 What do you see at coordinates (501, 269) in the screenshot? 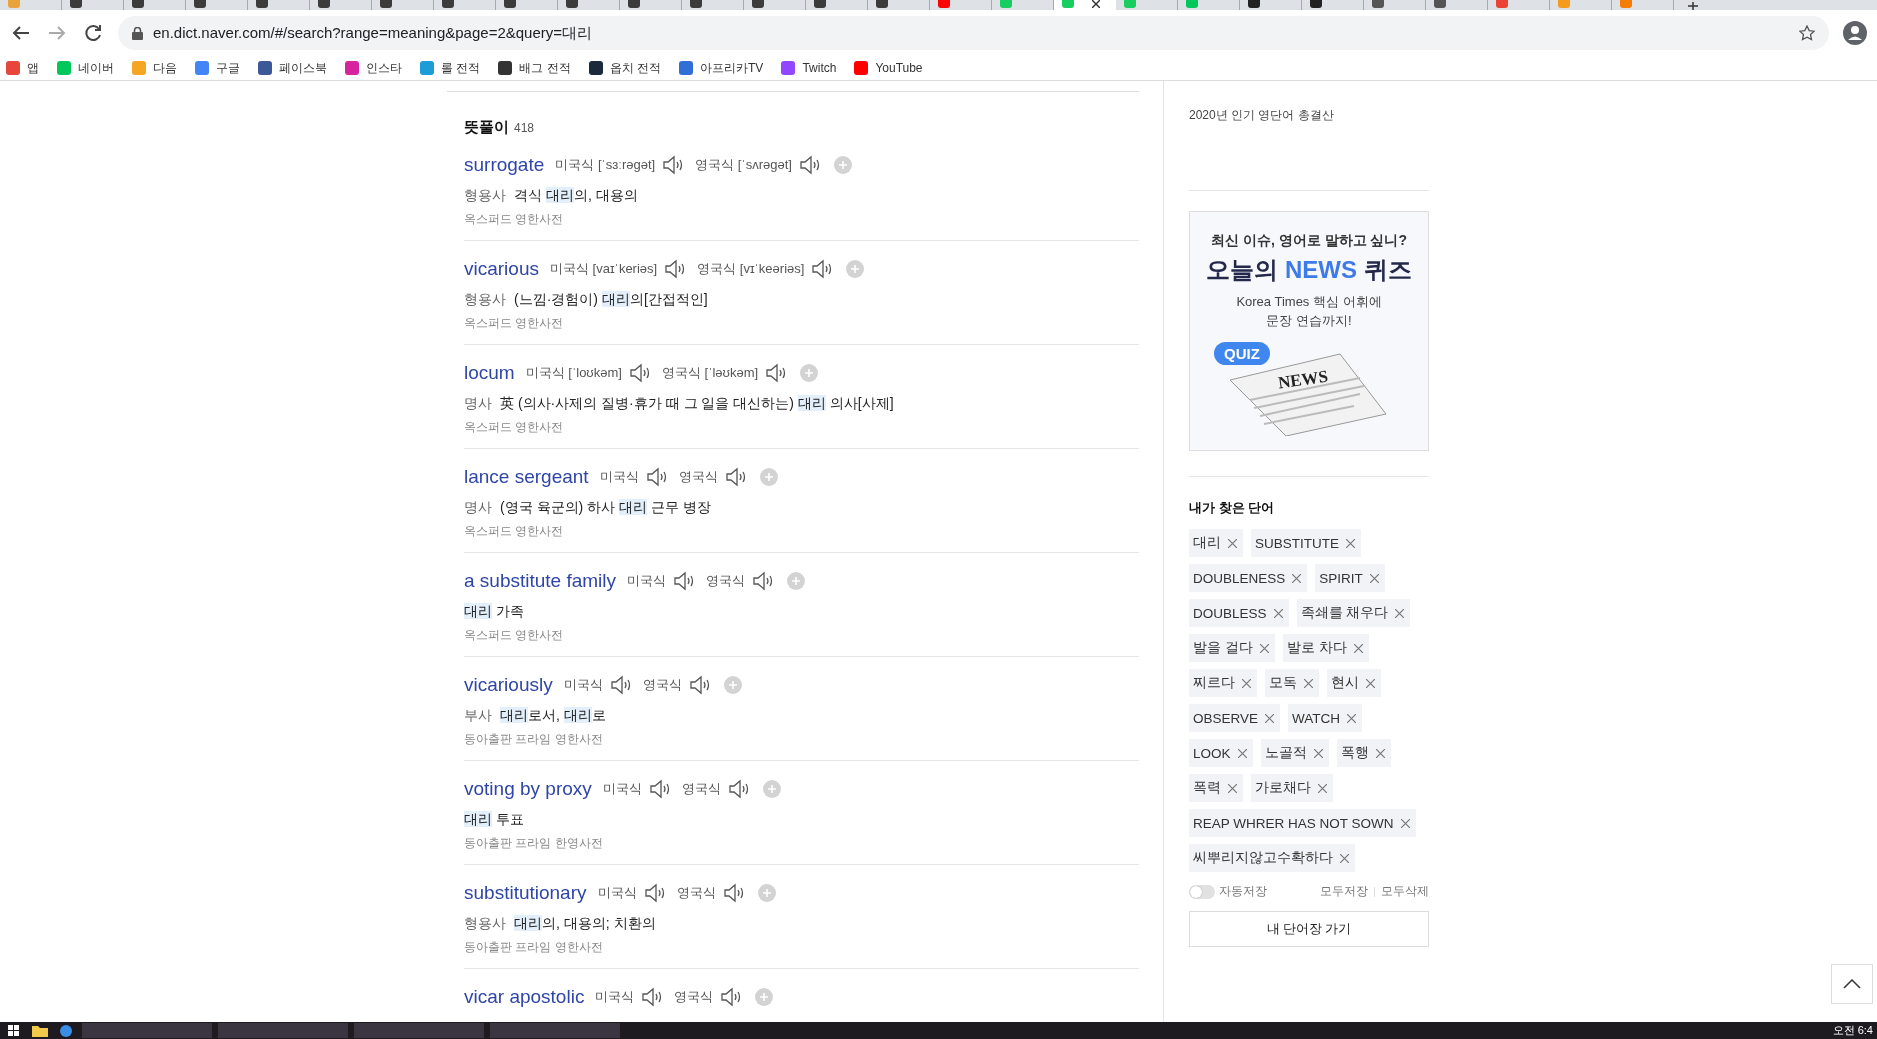
I see `entry-word-link: vicarious` at bounding box center [501, 269].